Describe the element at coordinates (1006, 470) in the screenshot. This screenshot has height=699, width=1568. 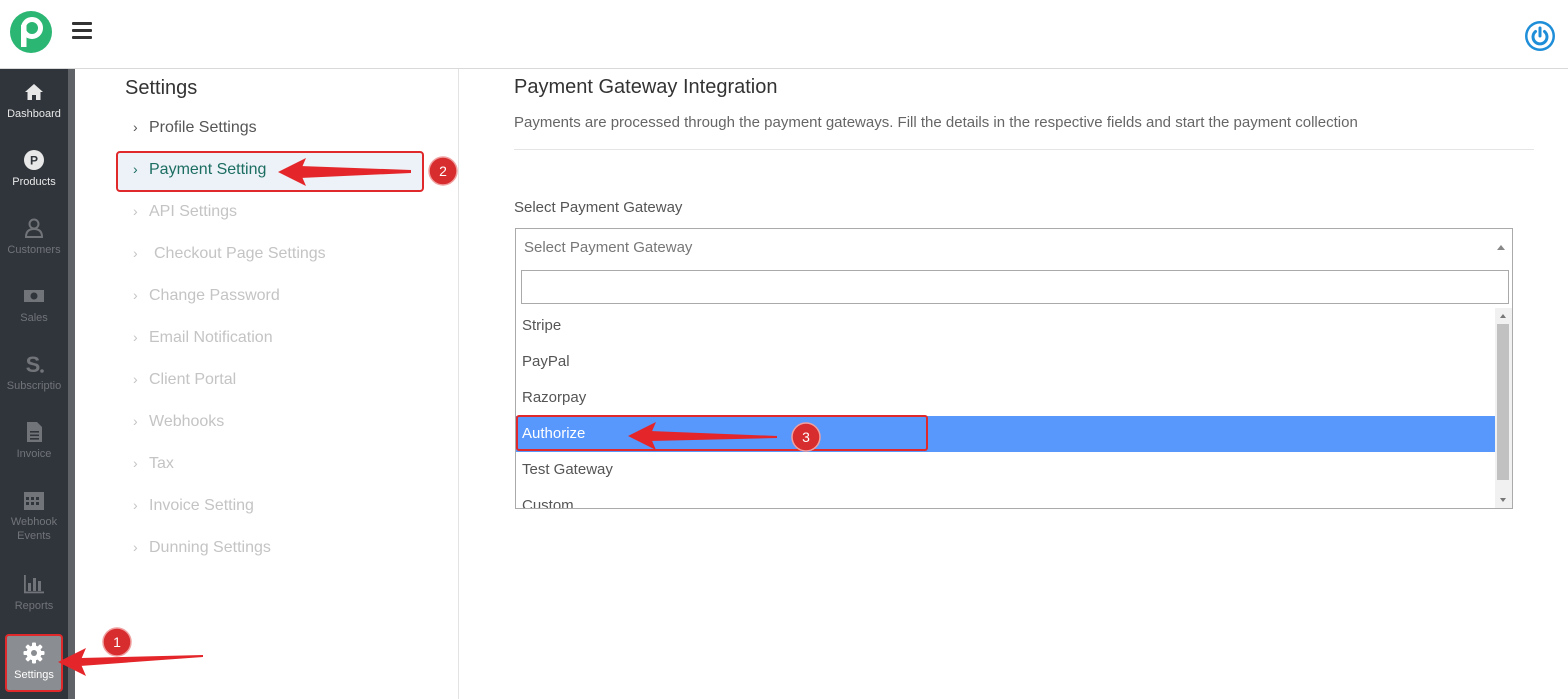
I see `option-test-gateway: Test Gateway` at that location.